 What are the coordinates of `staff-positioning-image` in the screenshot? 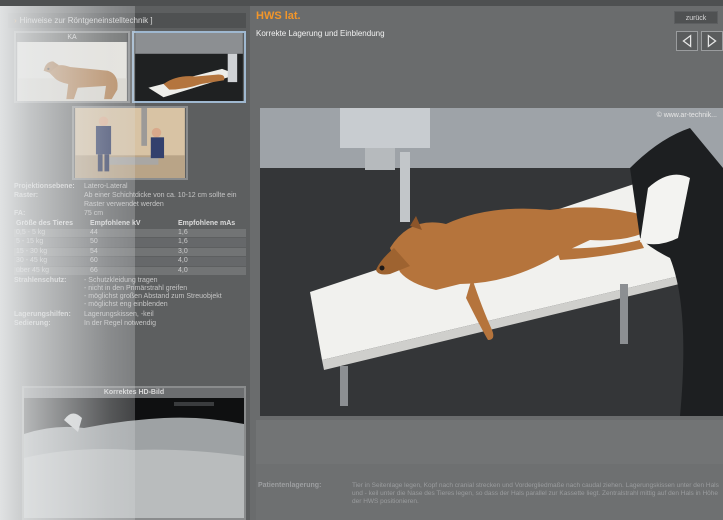 It's located at (130, 143).